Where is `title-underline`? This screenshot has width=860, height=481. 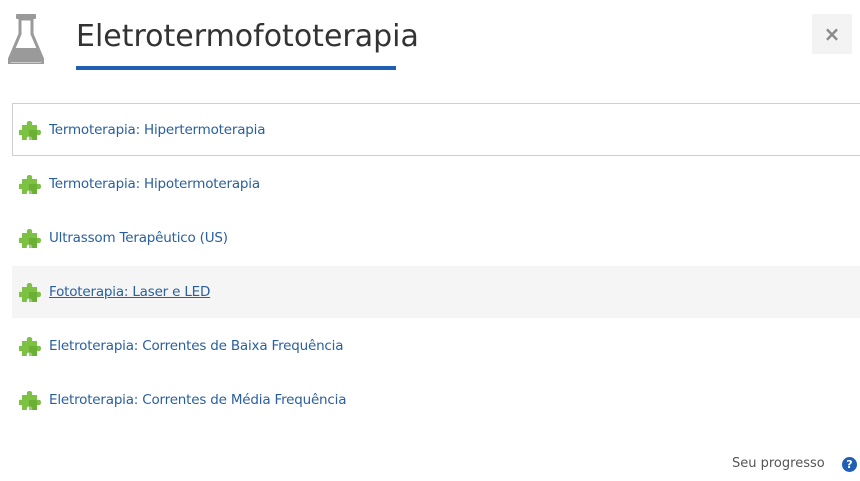
title-underline is located at coordinates (236, 68).